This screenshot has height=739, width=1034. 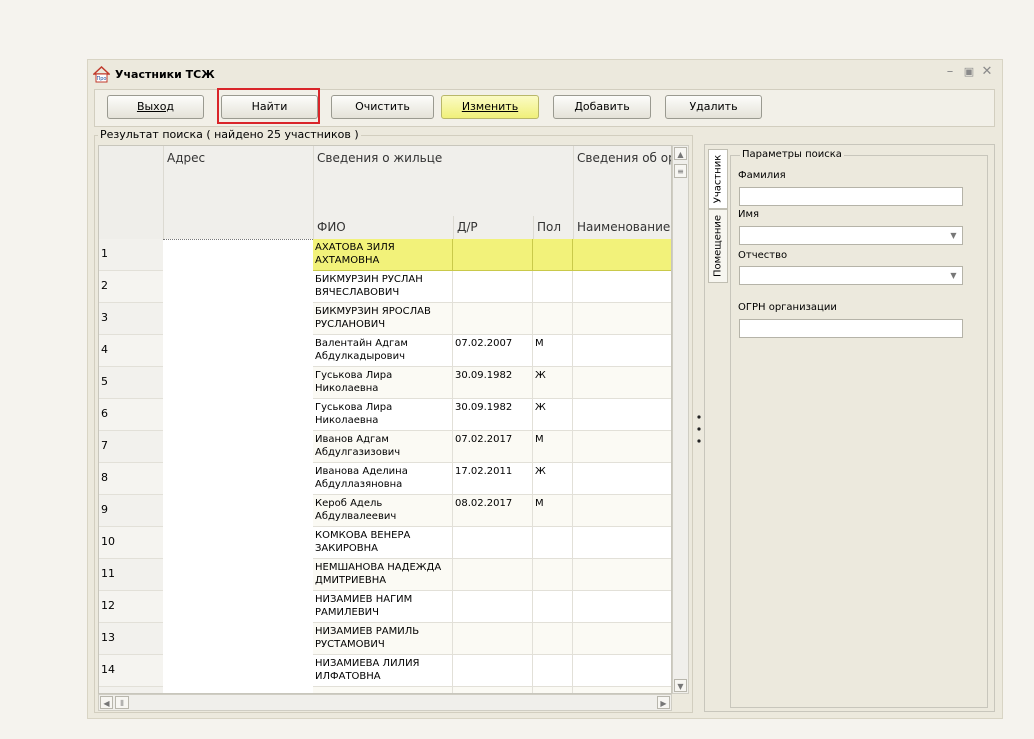 I want to click on fio-cell: НИЗАМИЕВ РАМИЛЬ РУСТАМОВИЧ, so click(x=383, y=639).